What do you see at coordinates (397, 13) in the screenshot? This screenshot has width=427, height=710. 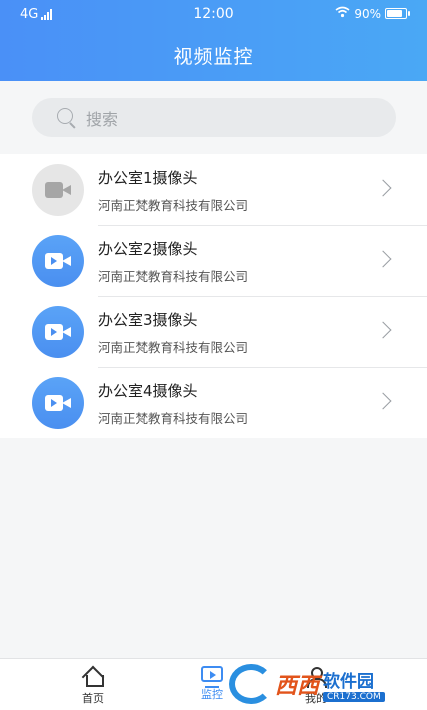 I see `battery-icon` at bounding box center [397, 13].